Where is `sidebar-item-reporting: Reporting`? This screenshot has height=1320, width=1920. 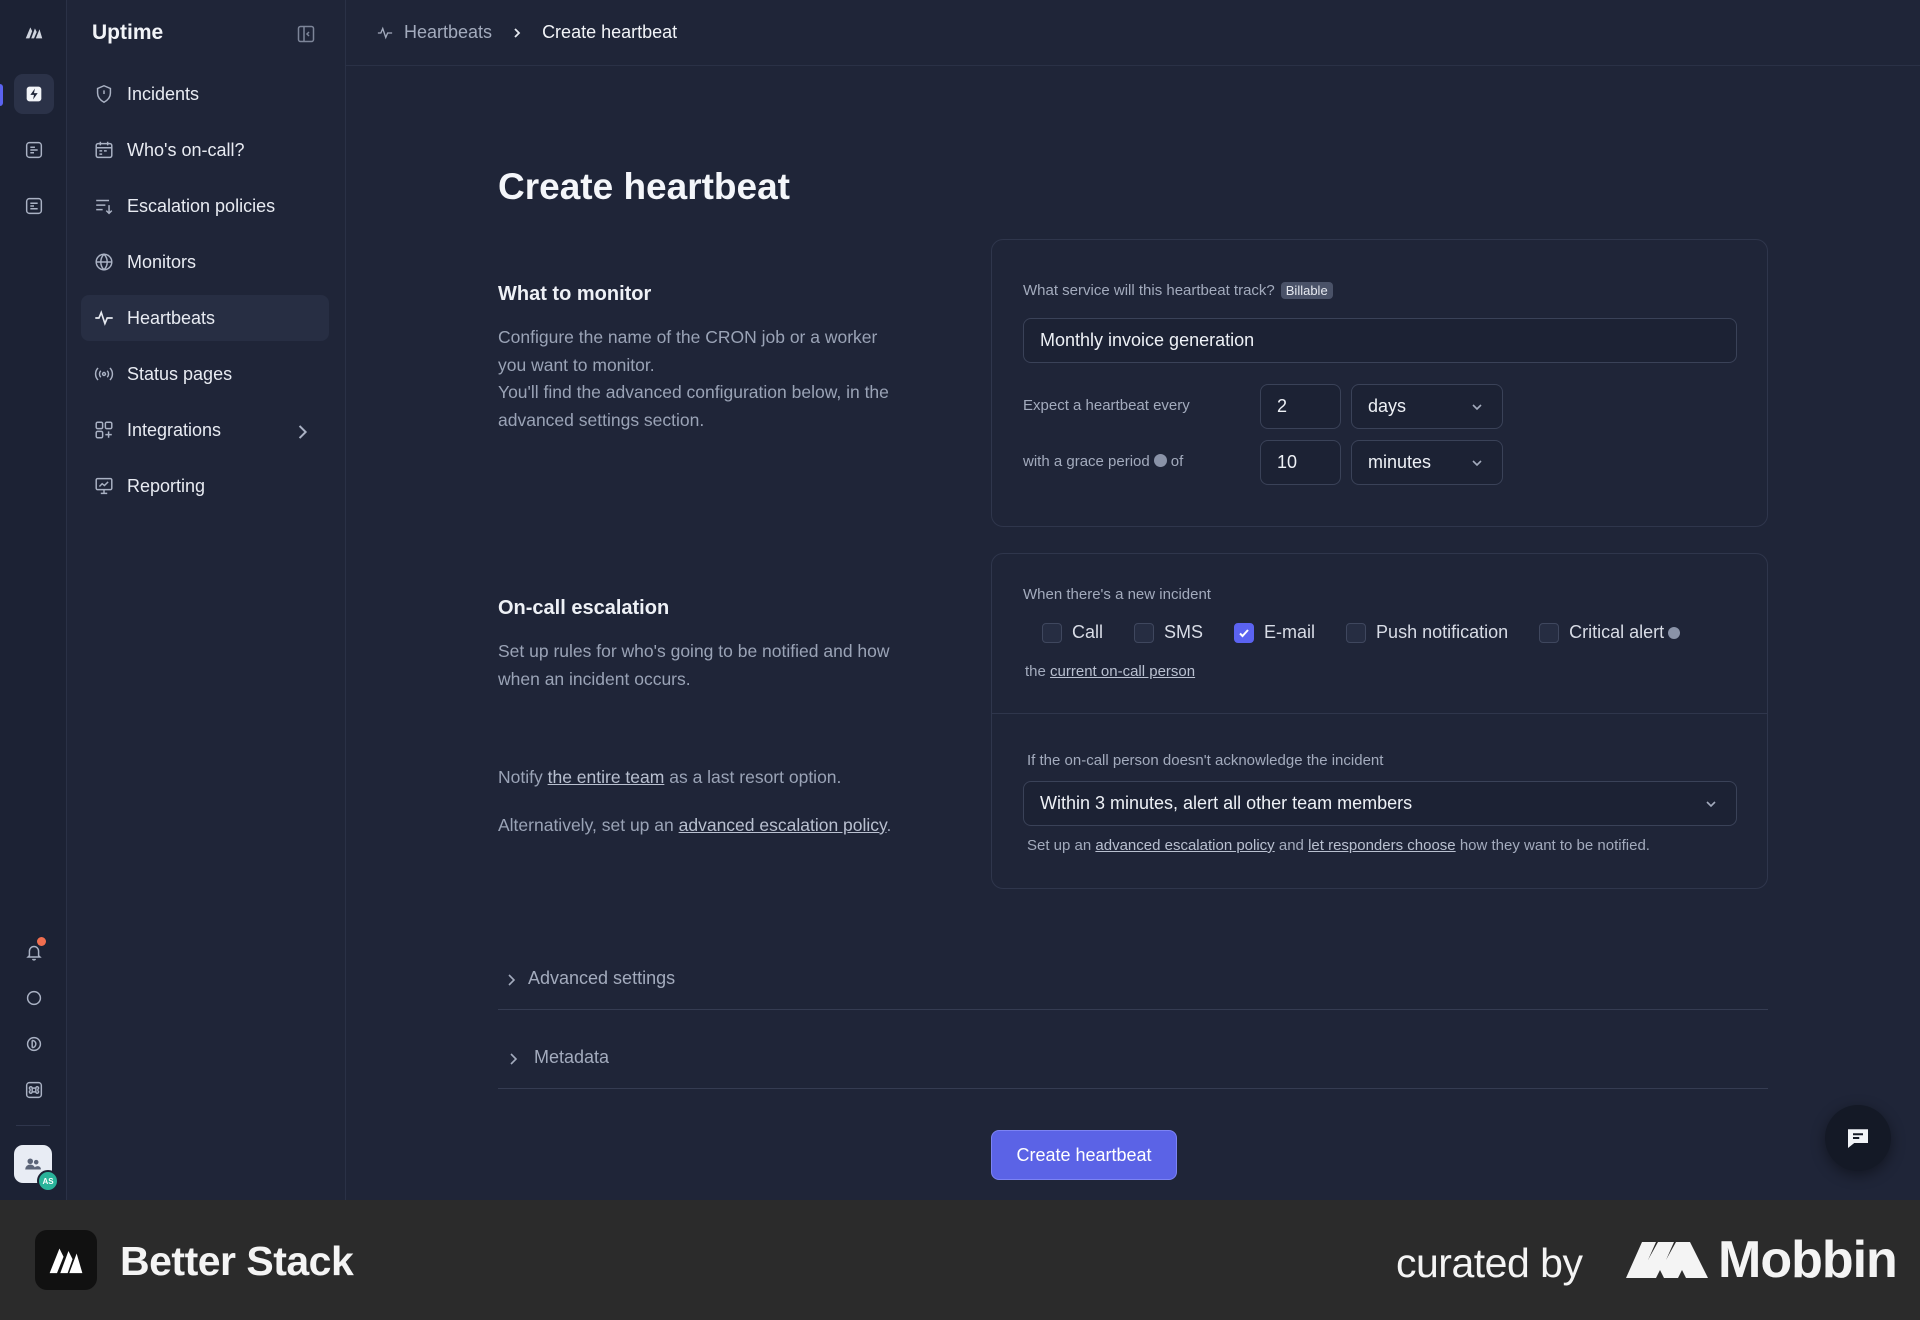
sidebar-item-reporting: Reporting is located at coordinates (205, 486).